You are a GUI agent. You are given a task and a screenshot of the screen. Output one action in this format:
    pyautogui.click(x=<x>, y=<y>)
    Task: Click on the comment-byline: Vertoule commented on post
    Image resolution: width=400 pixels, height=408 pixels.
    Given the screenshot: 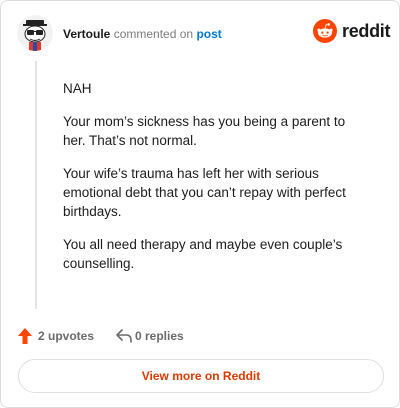 What is the action you would take?
    pyautogui.click(x=142, y=34)
    